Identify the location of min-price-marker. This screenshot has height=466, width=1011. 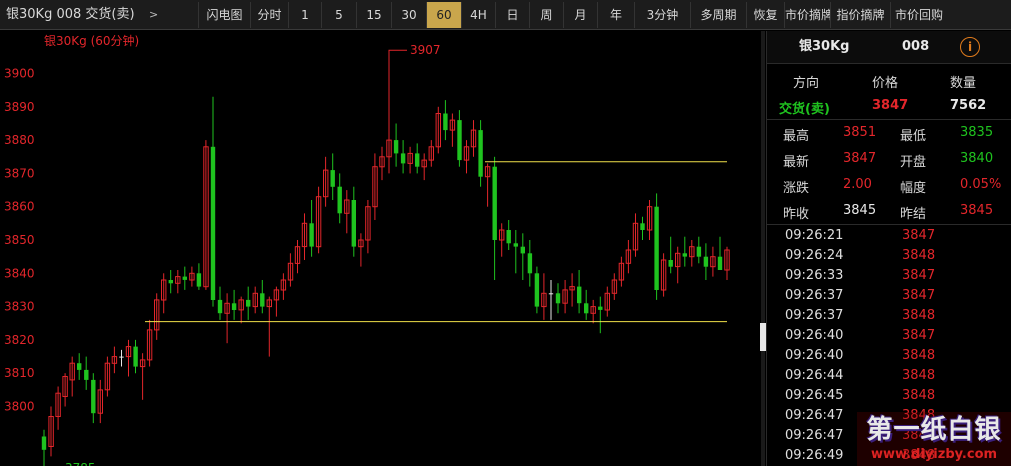
(44, 461).